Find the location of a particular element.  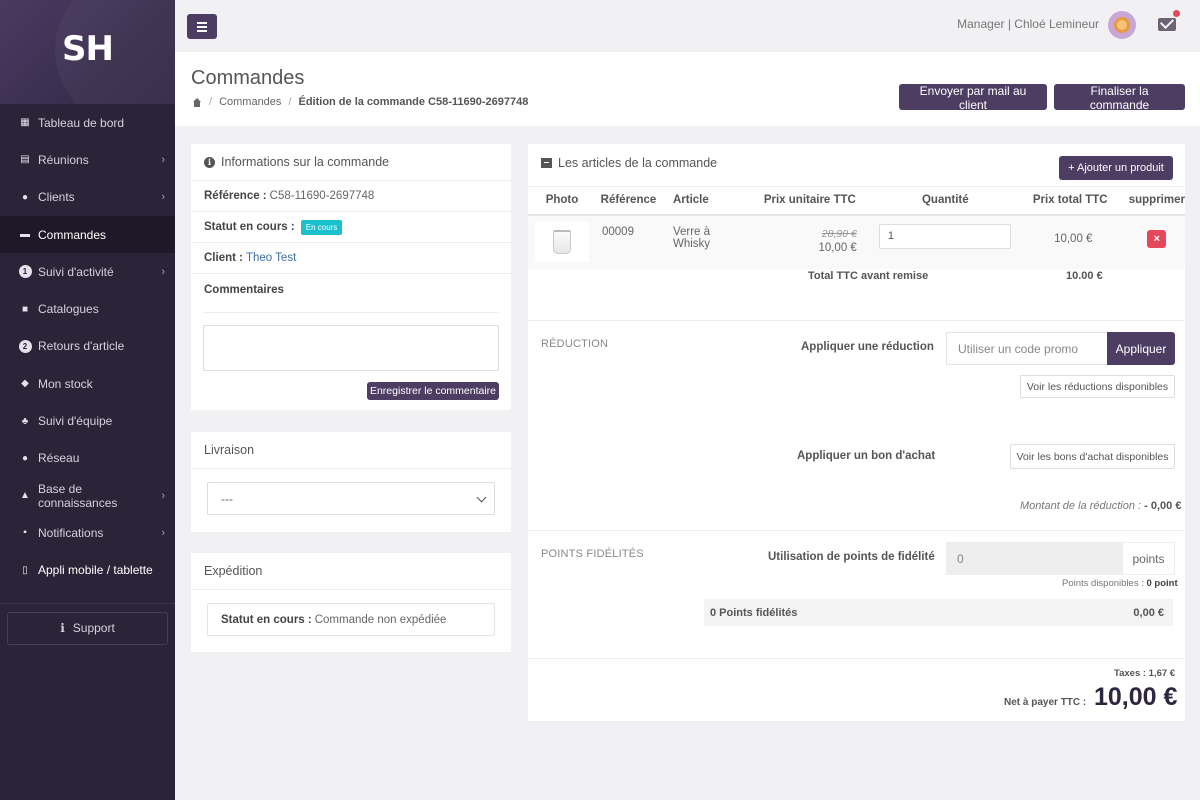

bell-icon: ▪ is located at coordinates (25, 533).